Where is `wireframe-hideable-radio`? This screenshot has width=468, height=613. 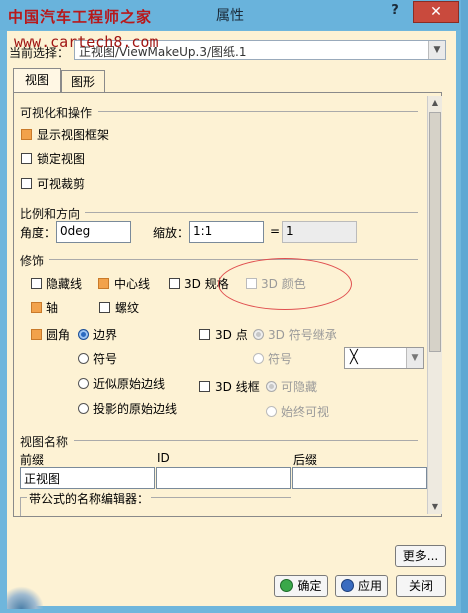 wireframe-hideable-radio is located at coordinates (271, 386).